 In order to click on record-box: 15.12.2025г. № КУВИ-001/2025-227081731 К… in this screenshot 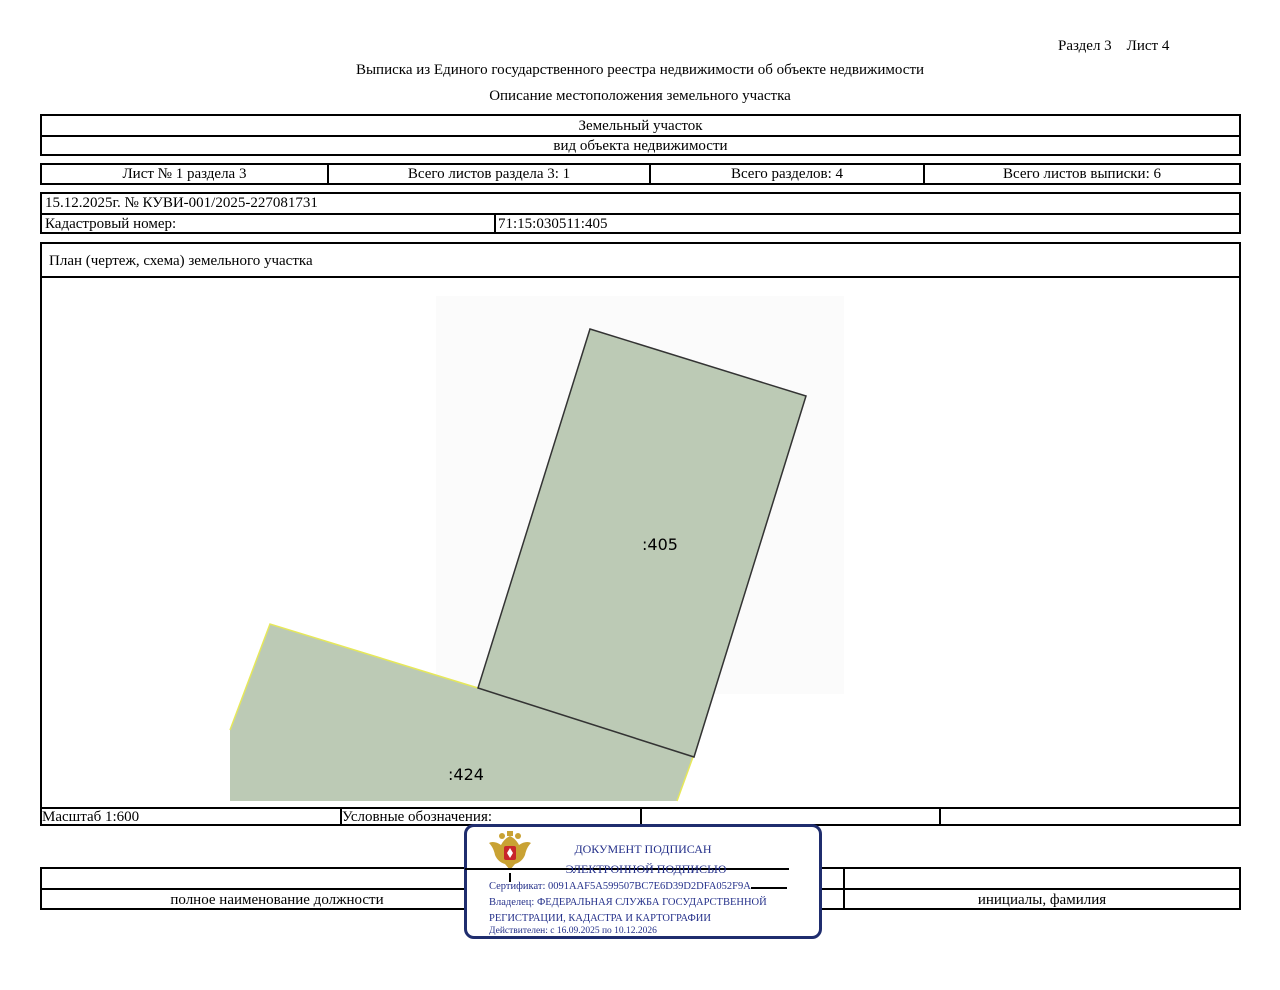, I will do `click(640, 213)`.